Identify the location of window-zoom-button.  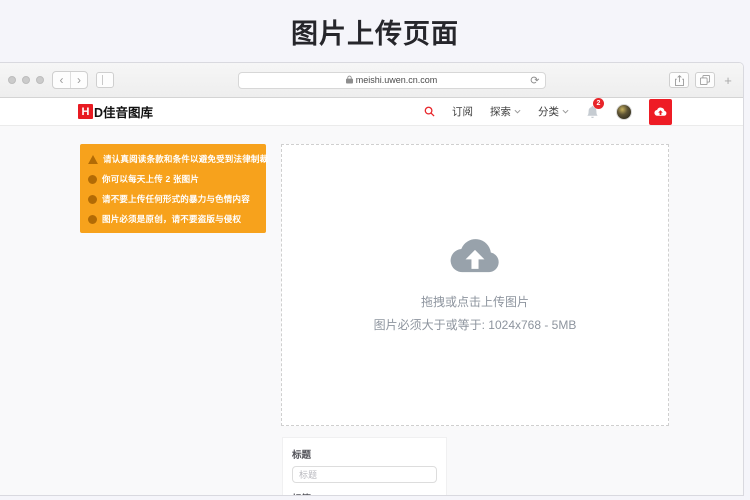
(40, 80).